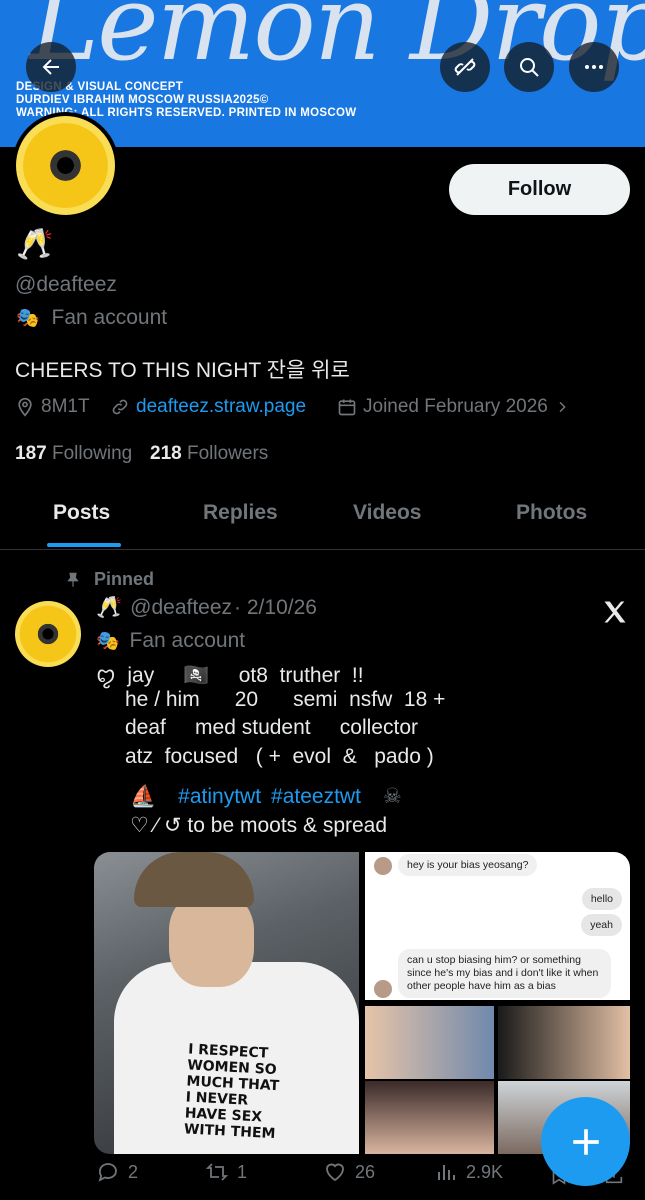 Image resolution: width=645 pixels, height=1200 pixels. Describe the element at coordinates (143, 796) in the screenshot. I see `ship-glyph: ⛵` at that location.